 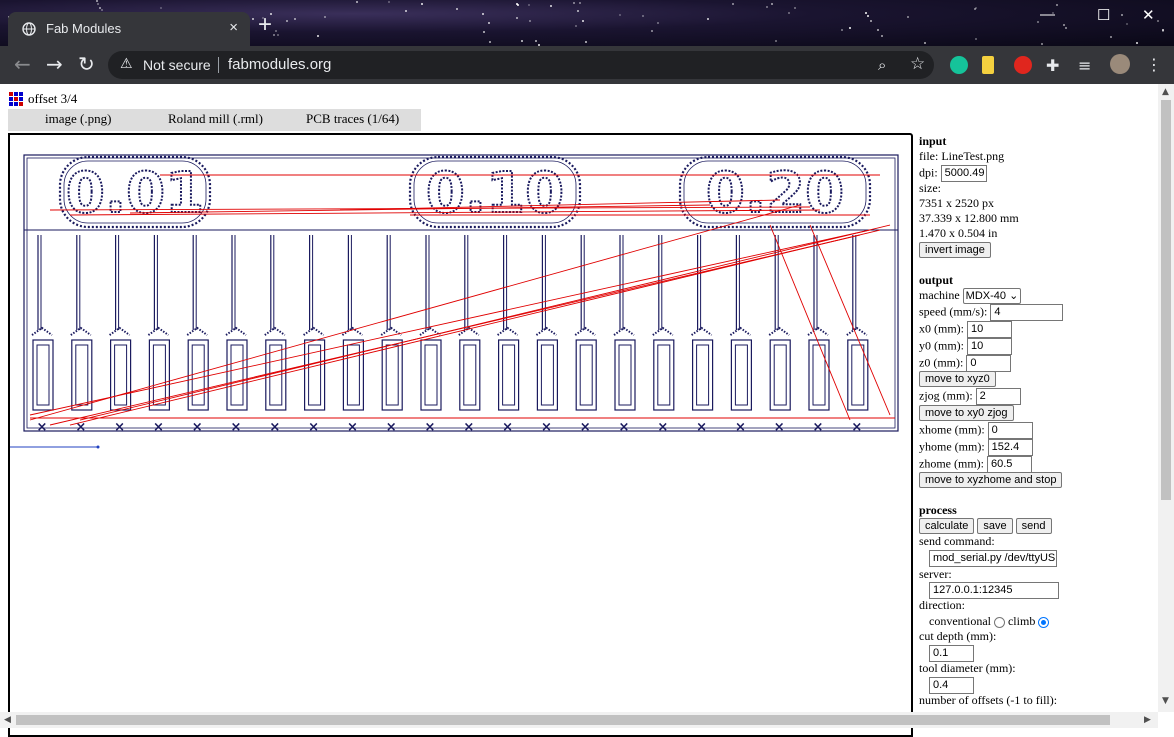 What do you see at coordinates (951, 685) in the screenshot?
I see `tool-diameter-input: 0.4` at bounding box center [951, 685].